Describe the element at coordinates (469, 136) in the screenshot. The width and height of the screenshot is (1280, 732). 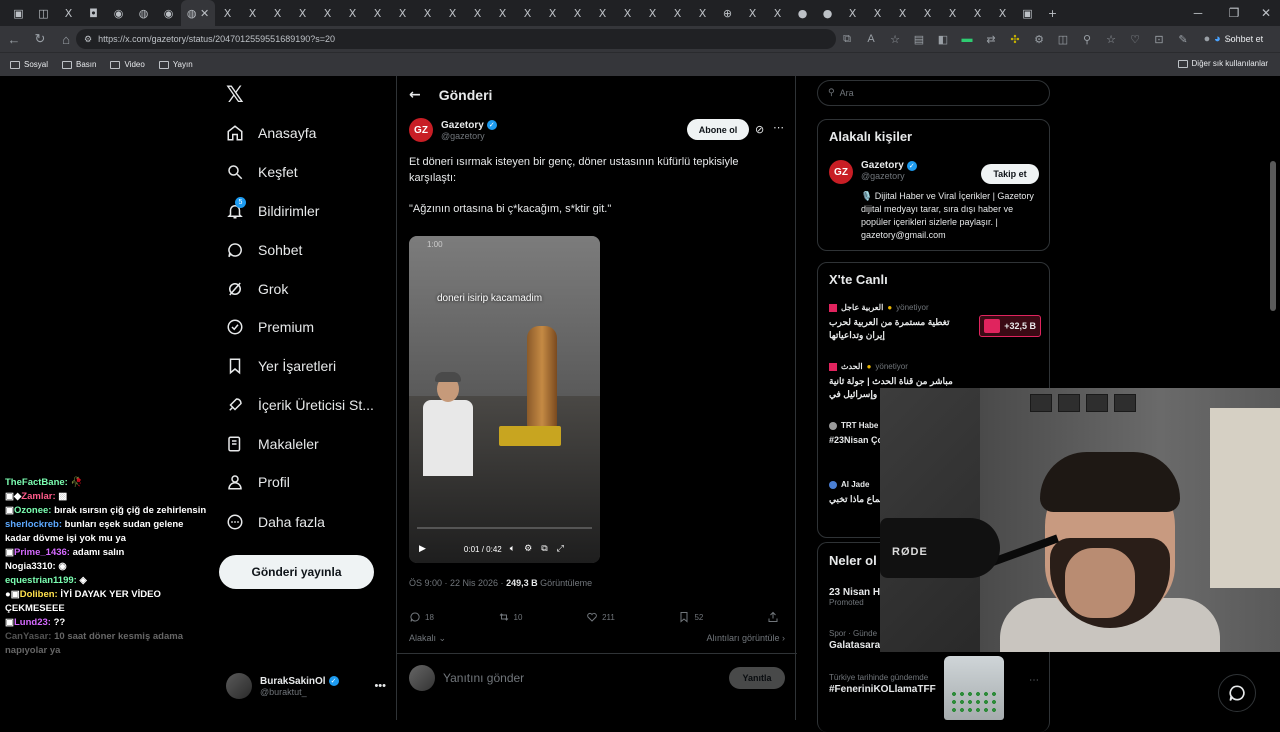
I see `author-handle: @gazetory` at that location.